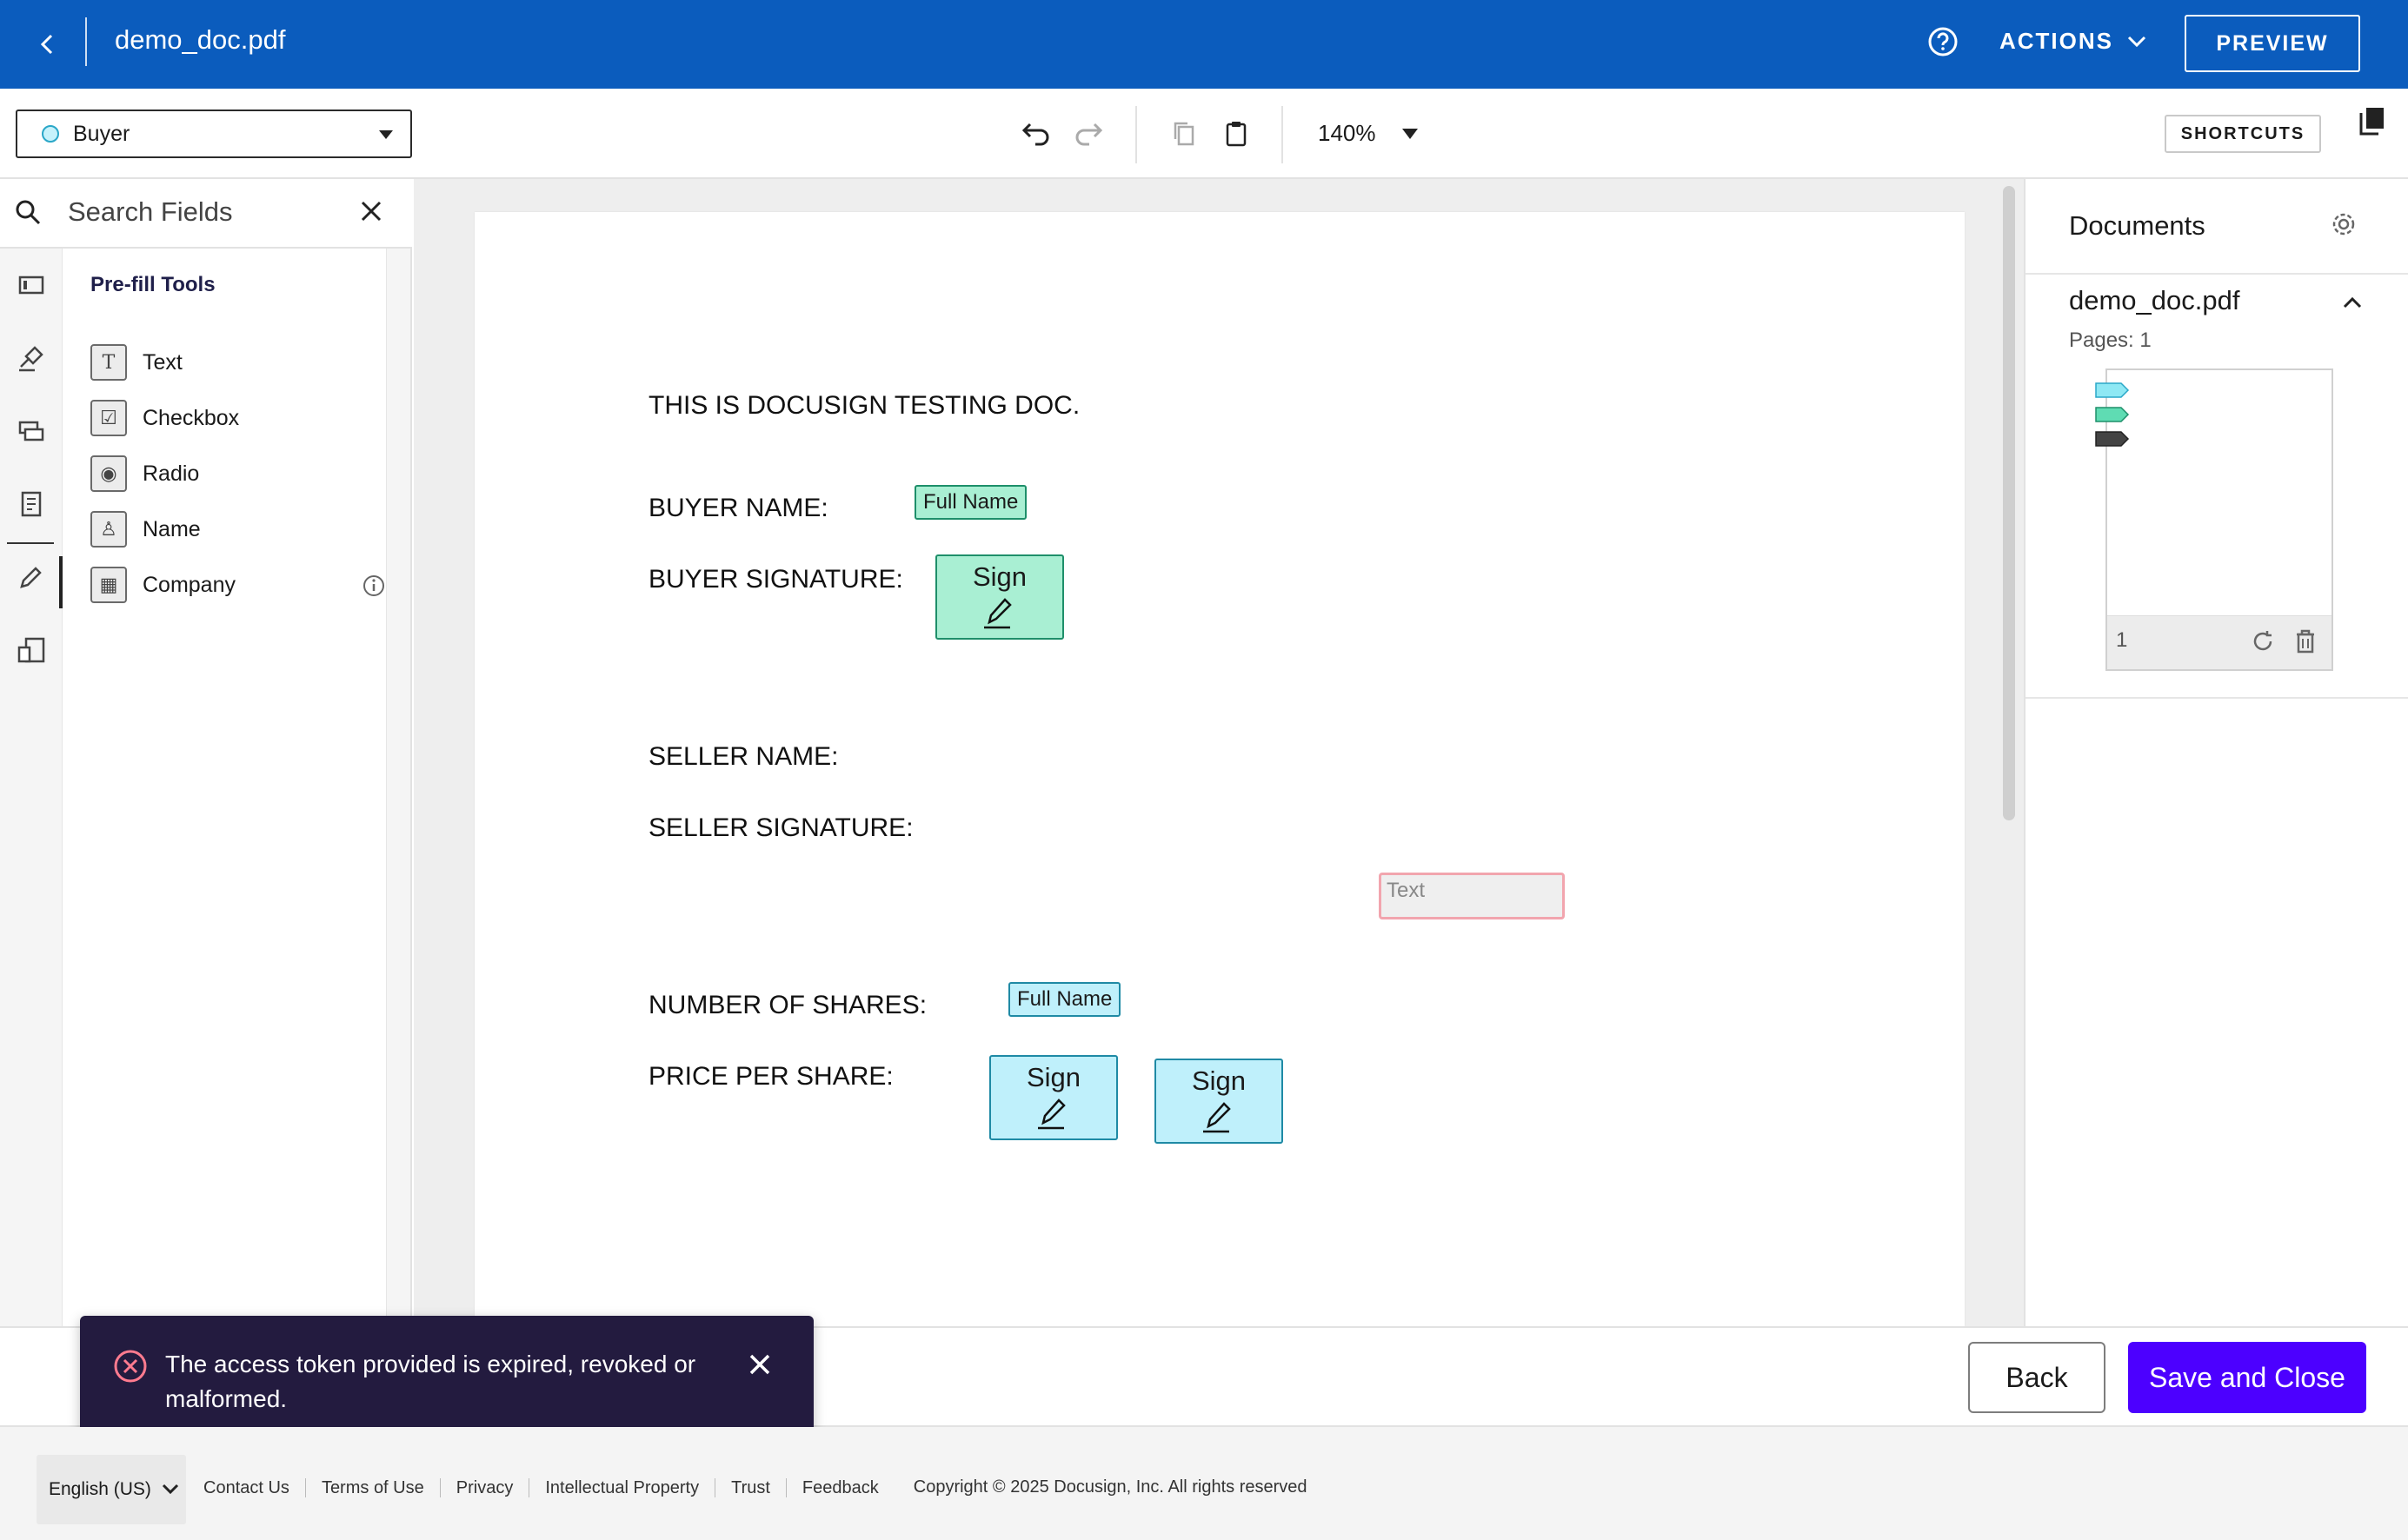 The image size is (2408, 1540). Describe the element at coordinates (1064, 999) in the screenshot. I see `seller-full-name-field: Full Name` at that location.